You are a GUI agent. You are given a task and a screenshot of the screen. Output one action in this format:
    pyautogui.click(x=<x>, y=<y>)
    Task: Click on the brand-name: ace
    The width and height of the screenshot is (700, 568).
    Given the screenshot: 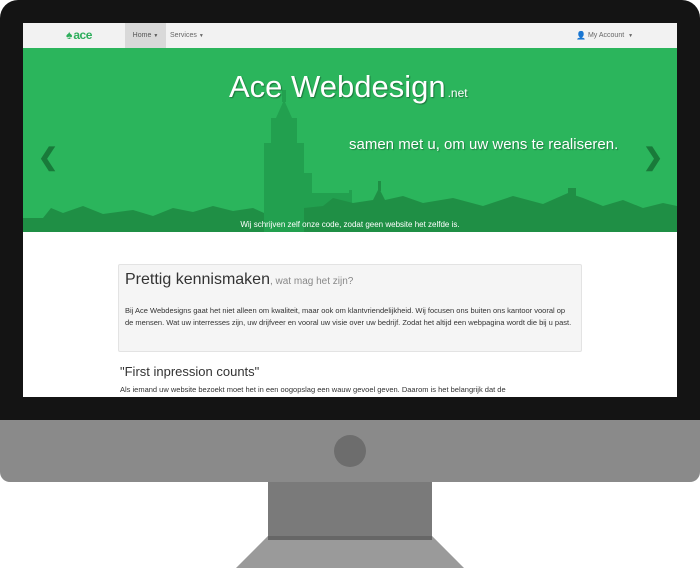 What is the action you would take?
    pyautogui.click(x=82, y=35)
    